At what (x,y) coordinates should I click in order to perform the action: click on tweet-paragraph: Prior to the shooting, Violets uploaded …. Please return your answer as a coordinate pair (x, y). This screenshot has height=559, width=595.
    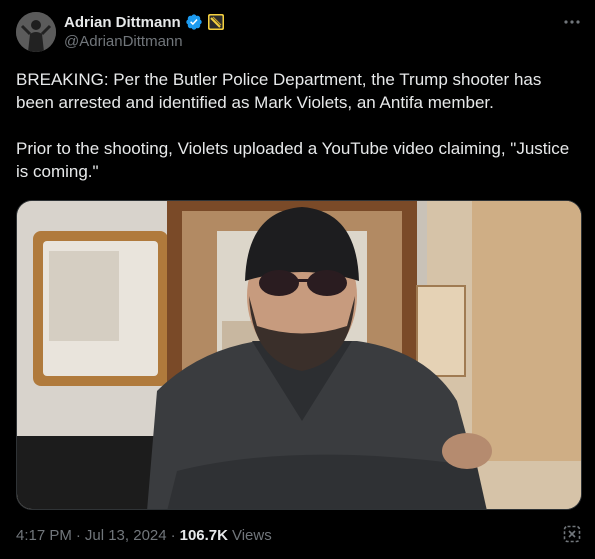
    Looking at the image, I should click on (293, 160).